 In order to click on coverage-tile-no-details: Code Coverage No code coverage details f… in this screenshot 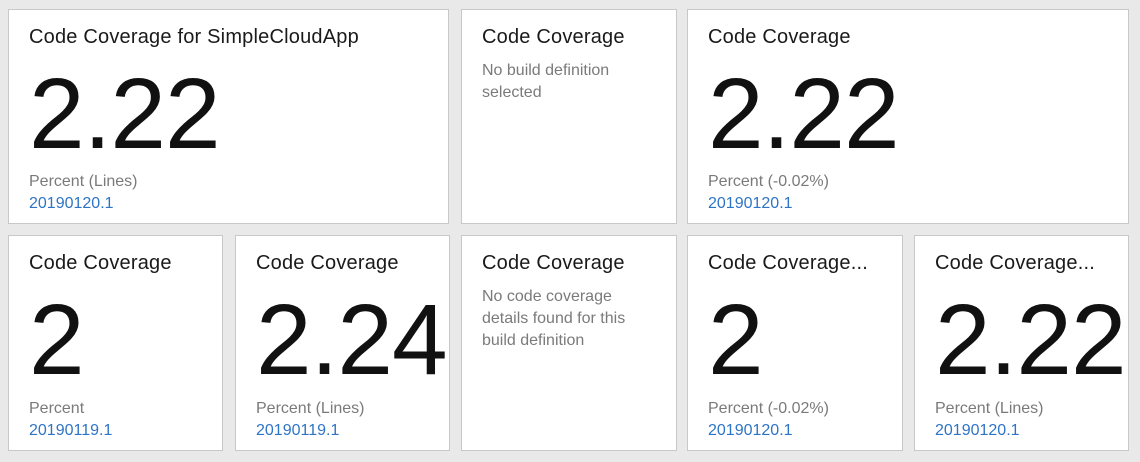, I will do `click(569, 343)`.